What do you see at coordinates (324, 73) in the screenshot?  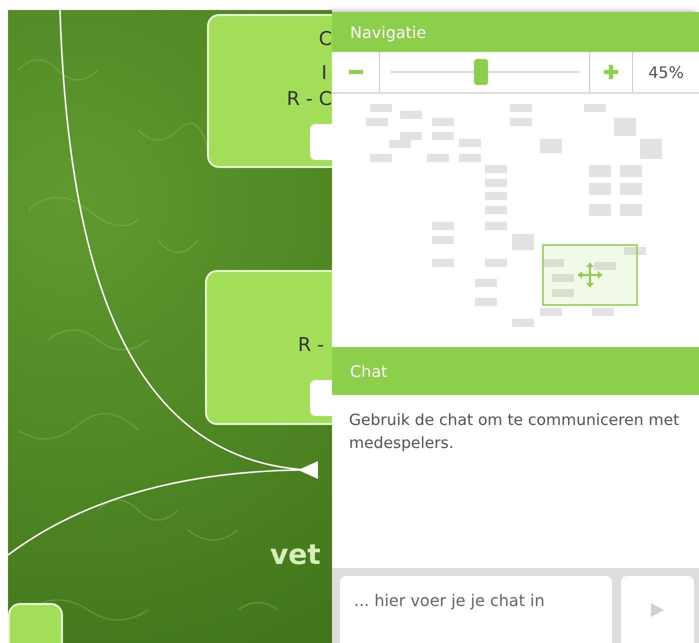 I see `node-text: I` at bounding box center [324, 73].